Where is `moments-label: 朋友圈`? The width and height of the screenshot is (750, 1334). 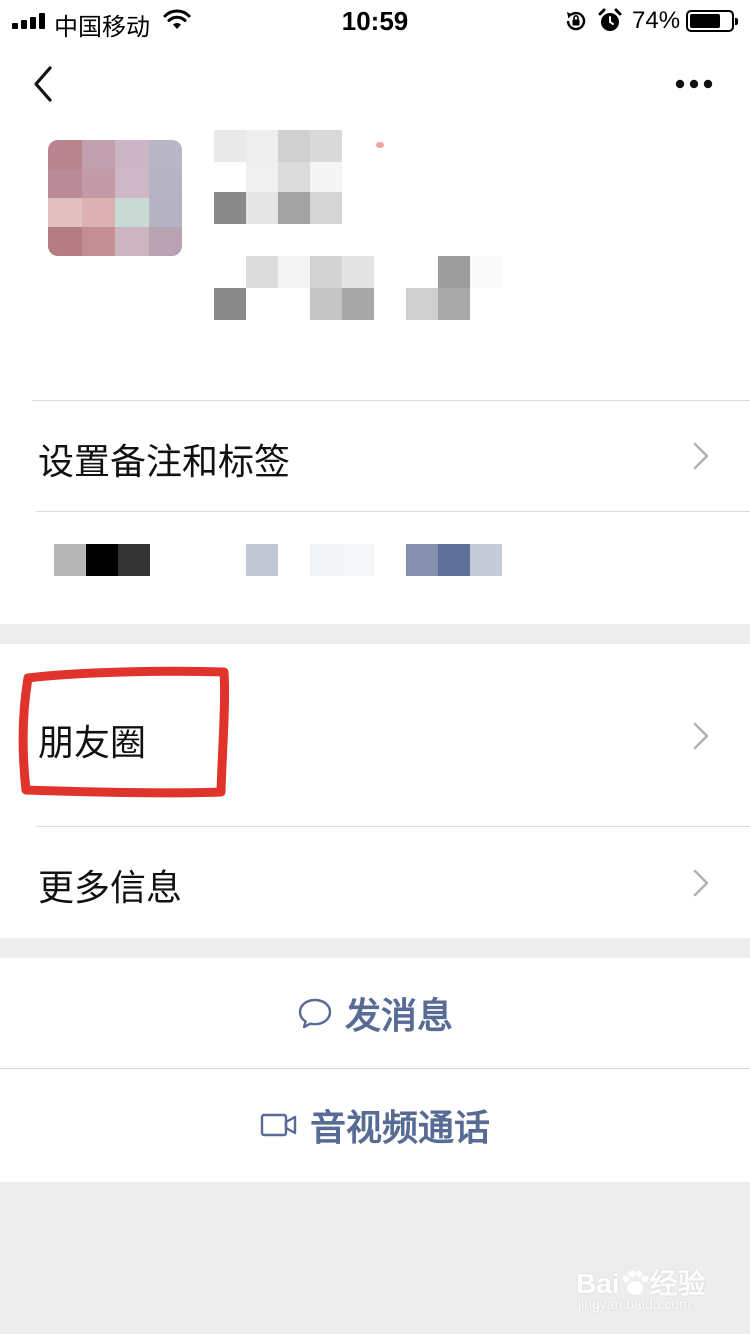
moments-label: 朋友圈 is located at coordinates (92, 743).